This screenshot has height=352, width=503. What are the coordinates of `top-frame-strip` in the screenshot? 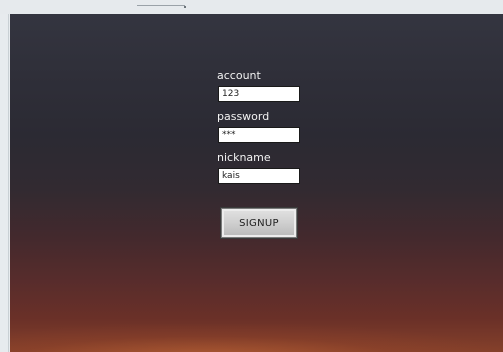 It's located at (251, 7).